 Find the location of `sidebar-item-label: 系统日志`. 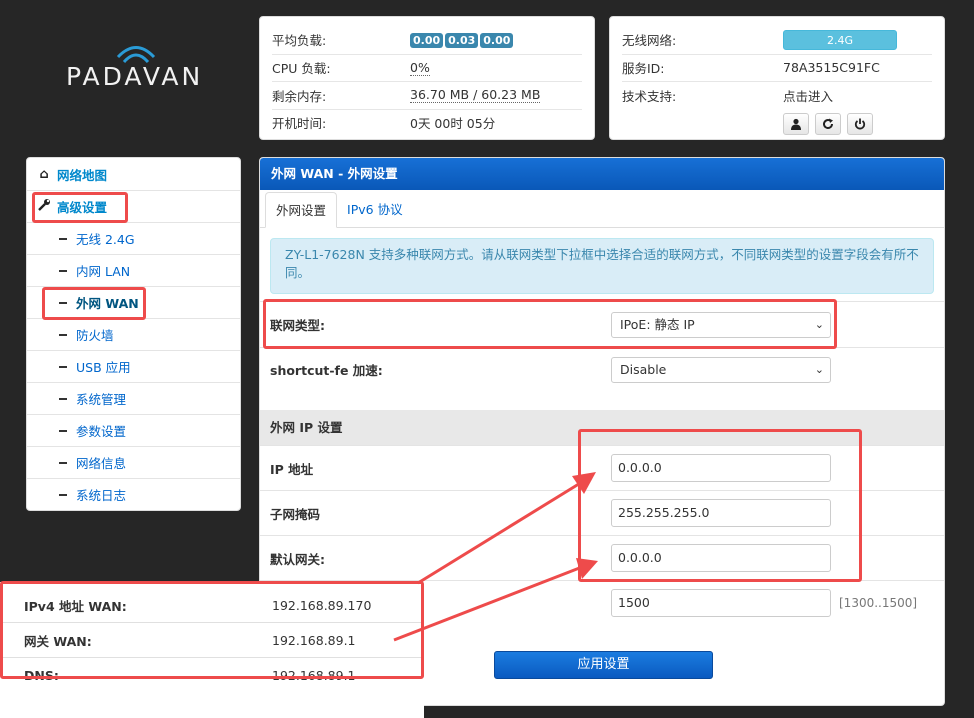

sidebar-item-label: 系统日志 is located at coordinates (101, 495).